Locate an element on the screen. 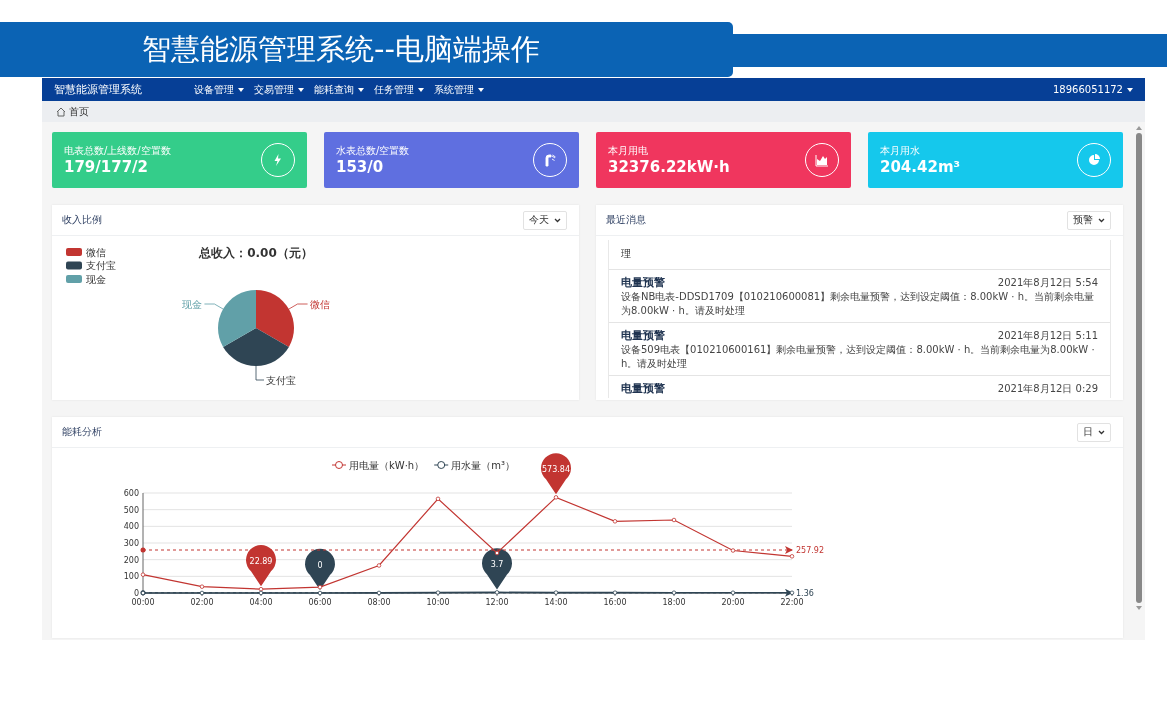 This screenshot has height=702, width=1167. slice-label: 现金 is located at coordinates (203, 304).